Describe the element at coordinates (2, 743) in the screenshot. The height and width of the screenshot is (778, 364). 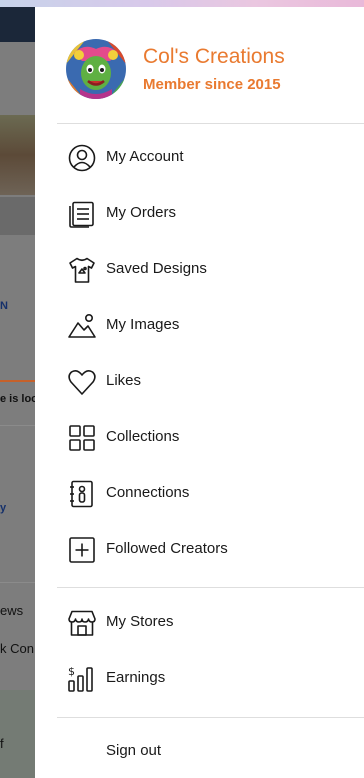
I see `background-text: f` at that location.